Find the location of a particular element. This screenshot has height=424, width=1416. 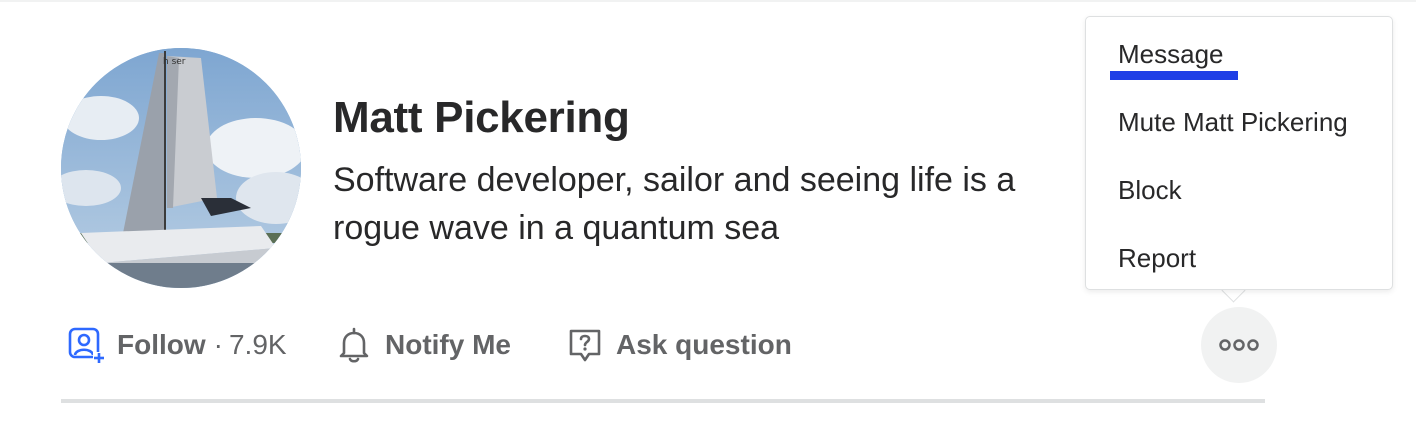

more-options-button is located at coordinates (1239, 345).